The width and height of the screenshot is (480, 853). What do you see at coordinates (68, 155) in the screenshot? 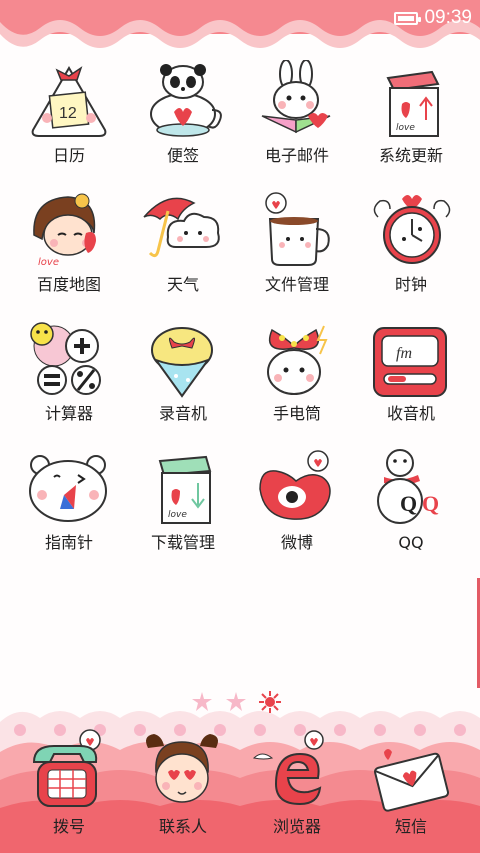
I see `app-label: 日历` at bounding box center [68, 155].